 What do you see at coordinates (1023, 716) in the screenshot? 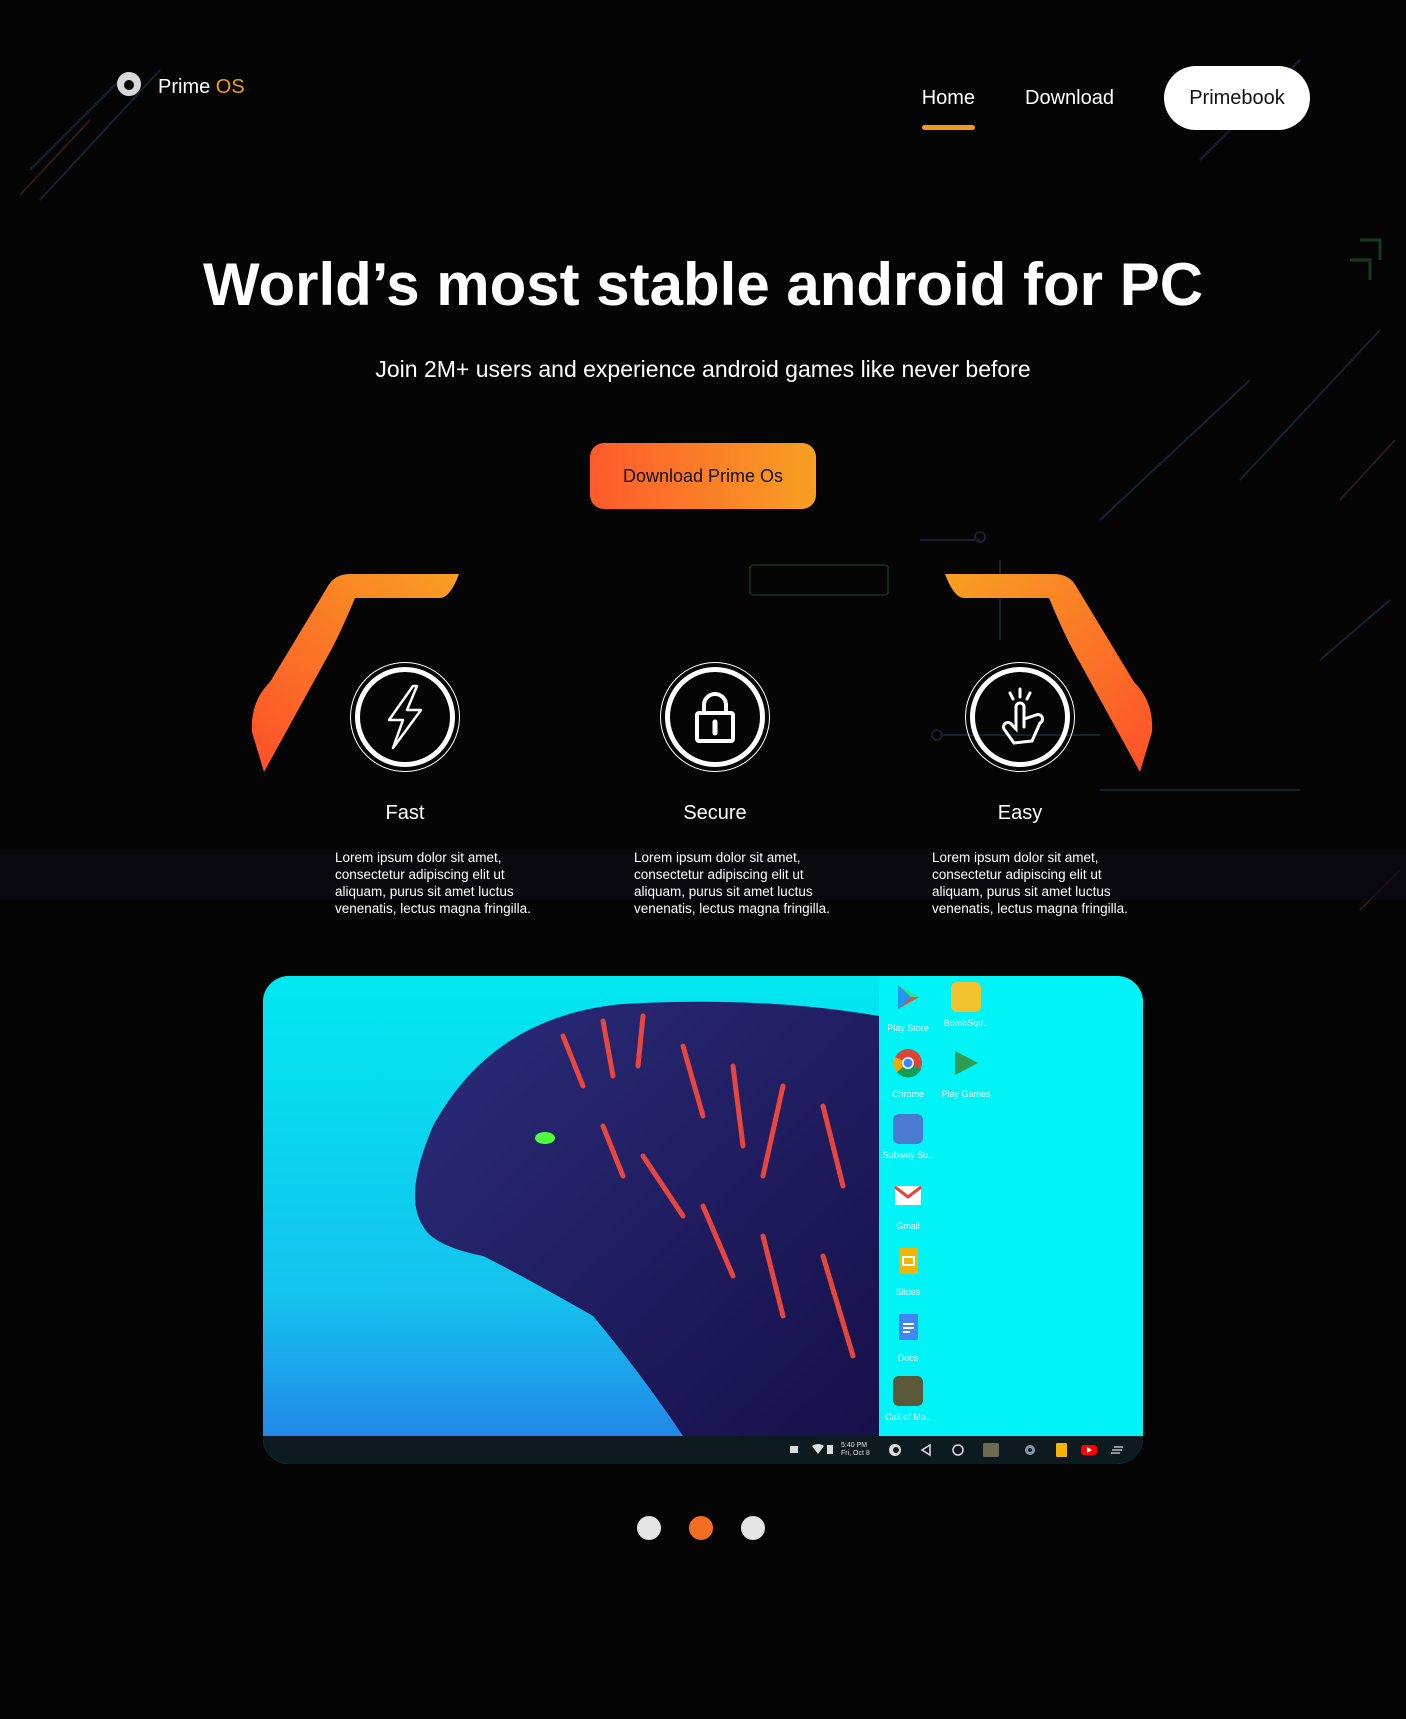
I see `tap-hand-icon` at bounding box center [1023, 716].